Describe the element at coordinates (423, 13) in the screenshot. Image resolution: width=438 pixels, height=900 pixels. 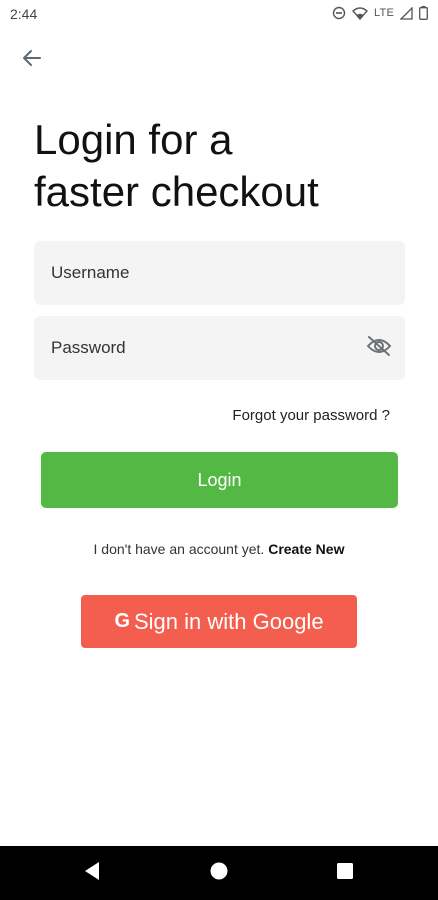
I see `battery-icon` at that location.